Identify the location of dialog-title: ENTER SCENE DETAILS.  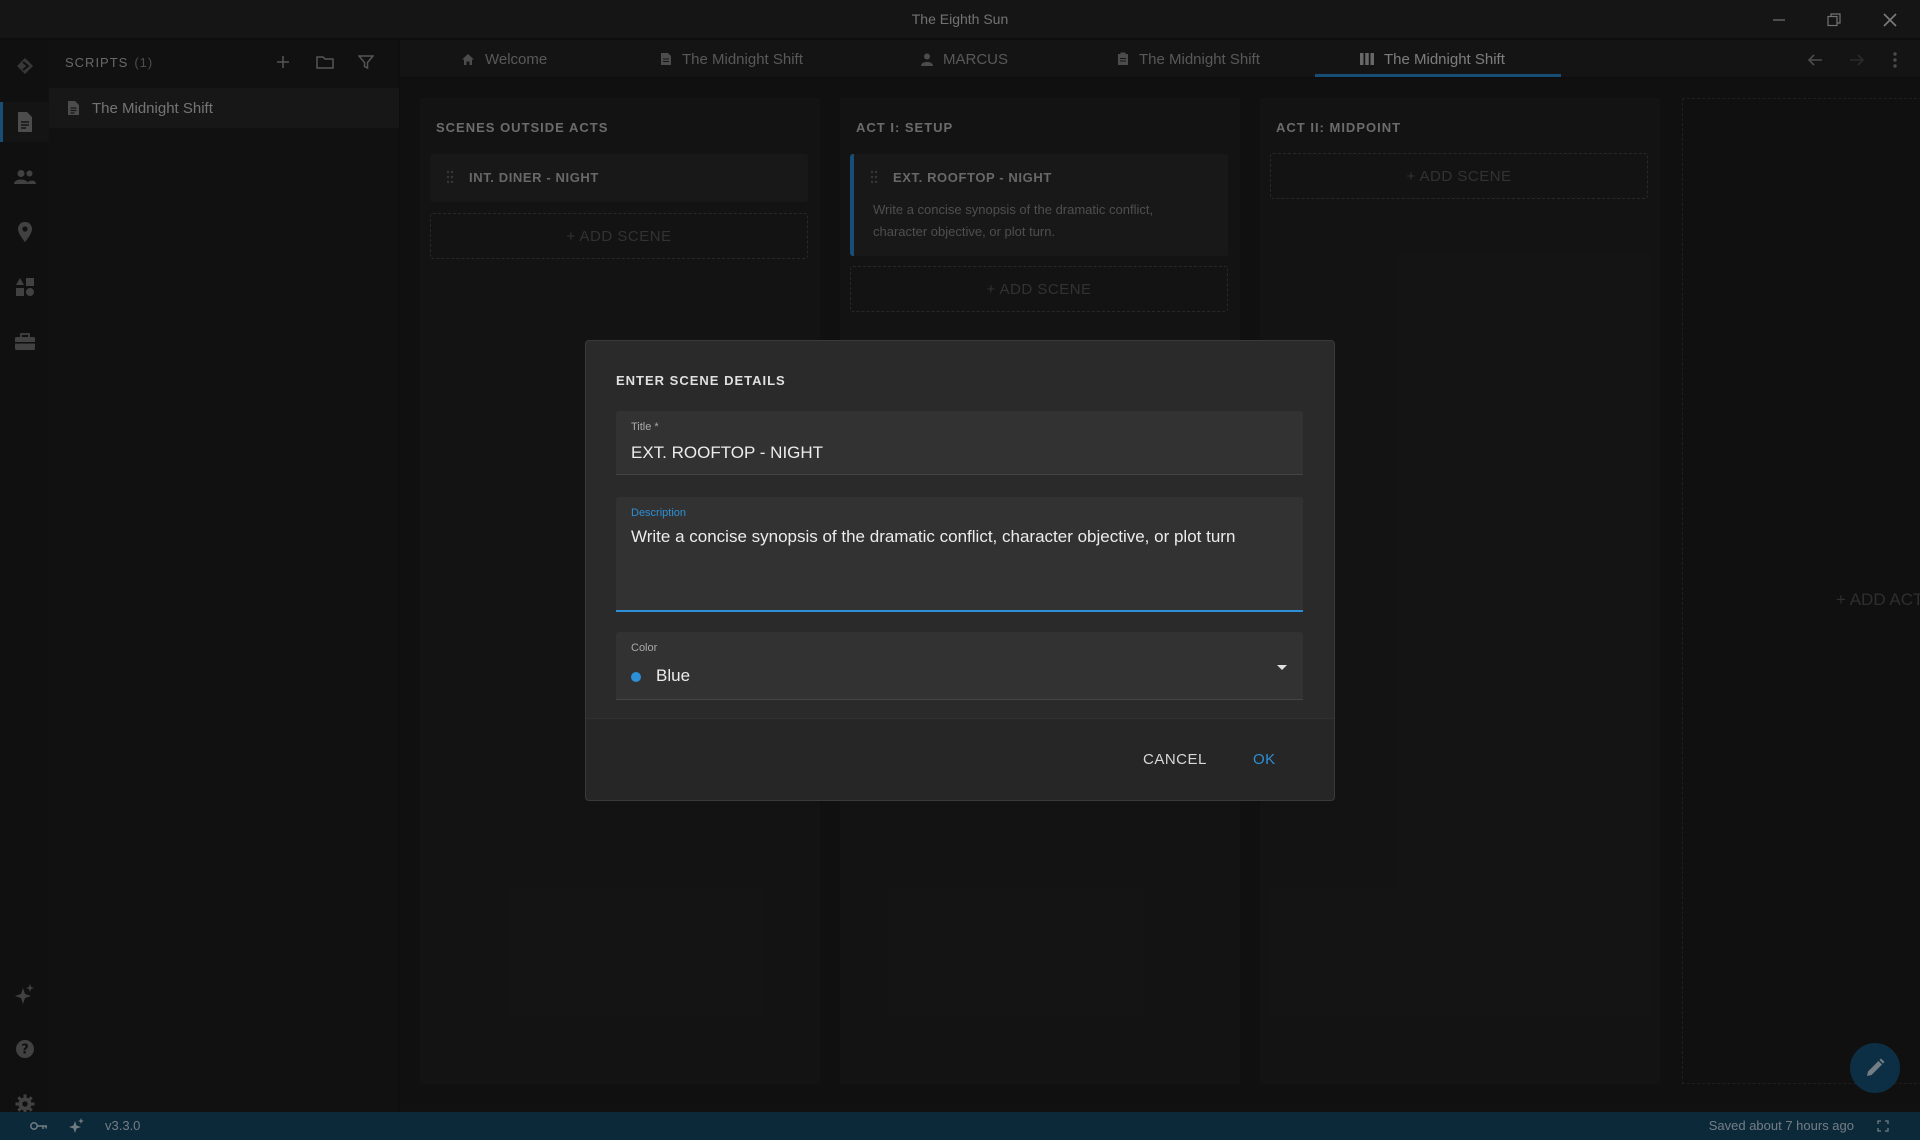
(701, 380).